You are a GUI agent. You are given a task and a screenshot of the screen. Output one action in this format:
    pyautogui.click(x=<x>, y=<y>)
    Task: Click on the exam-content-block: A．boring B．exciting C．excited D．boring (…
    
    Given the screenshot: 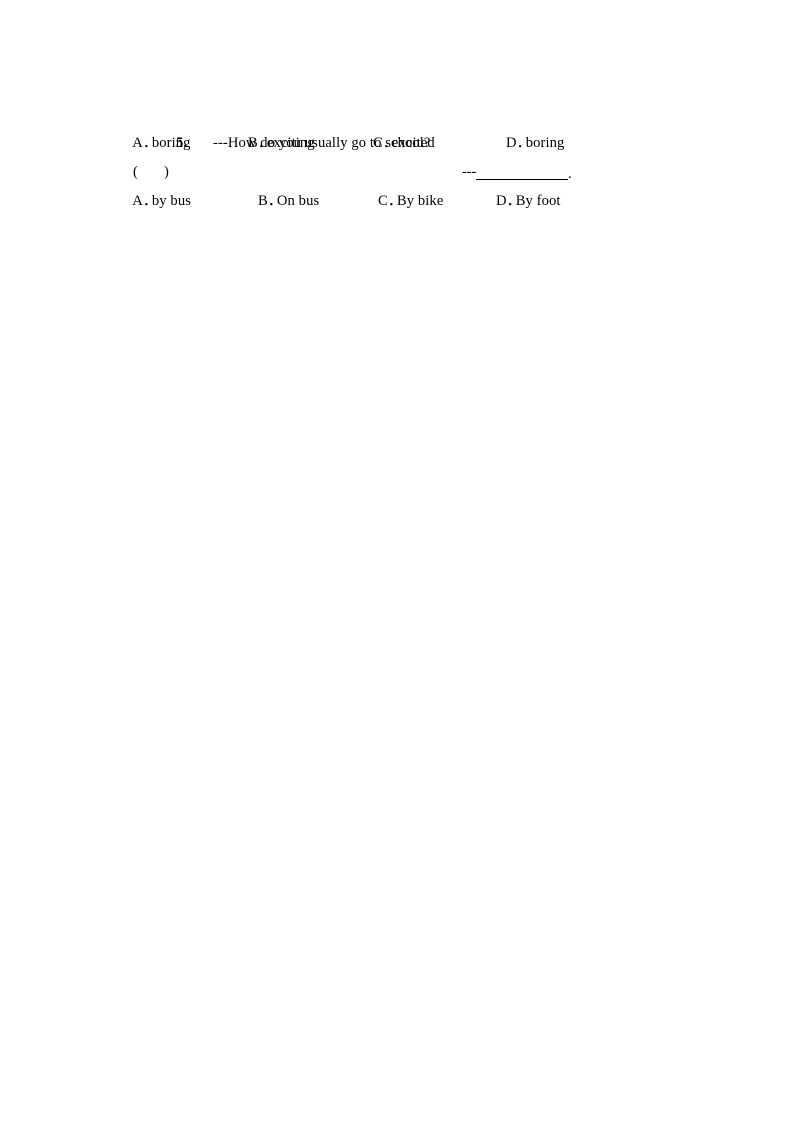 What is the action you would take?
    pyautogui.click(x=397, y=154)
    